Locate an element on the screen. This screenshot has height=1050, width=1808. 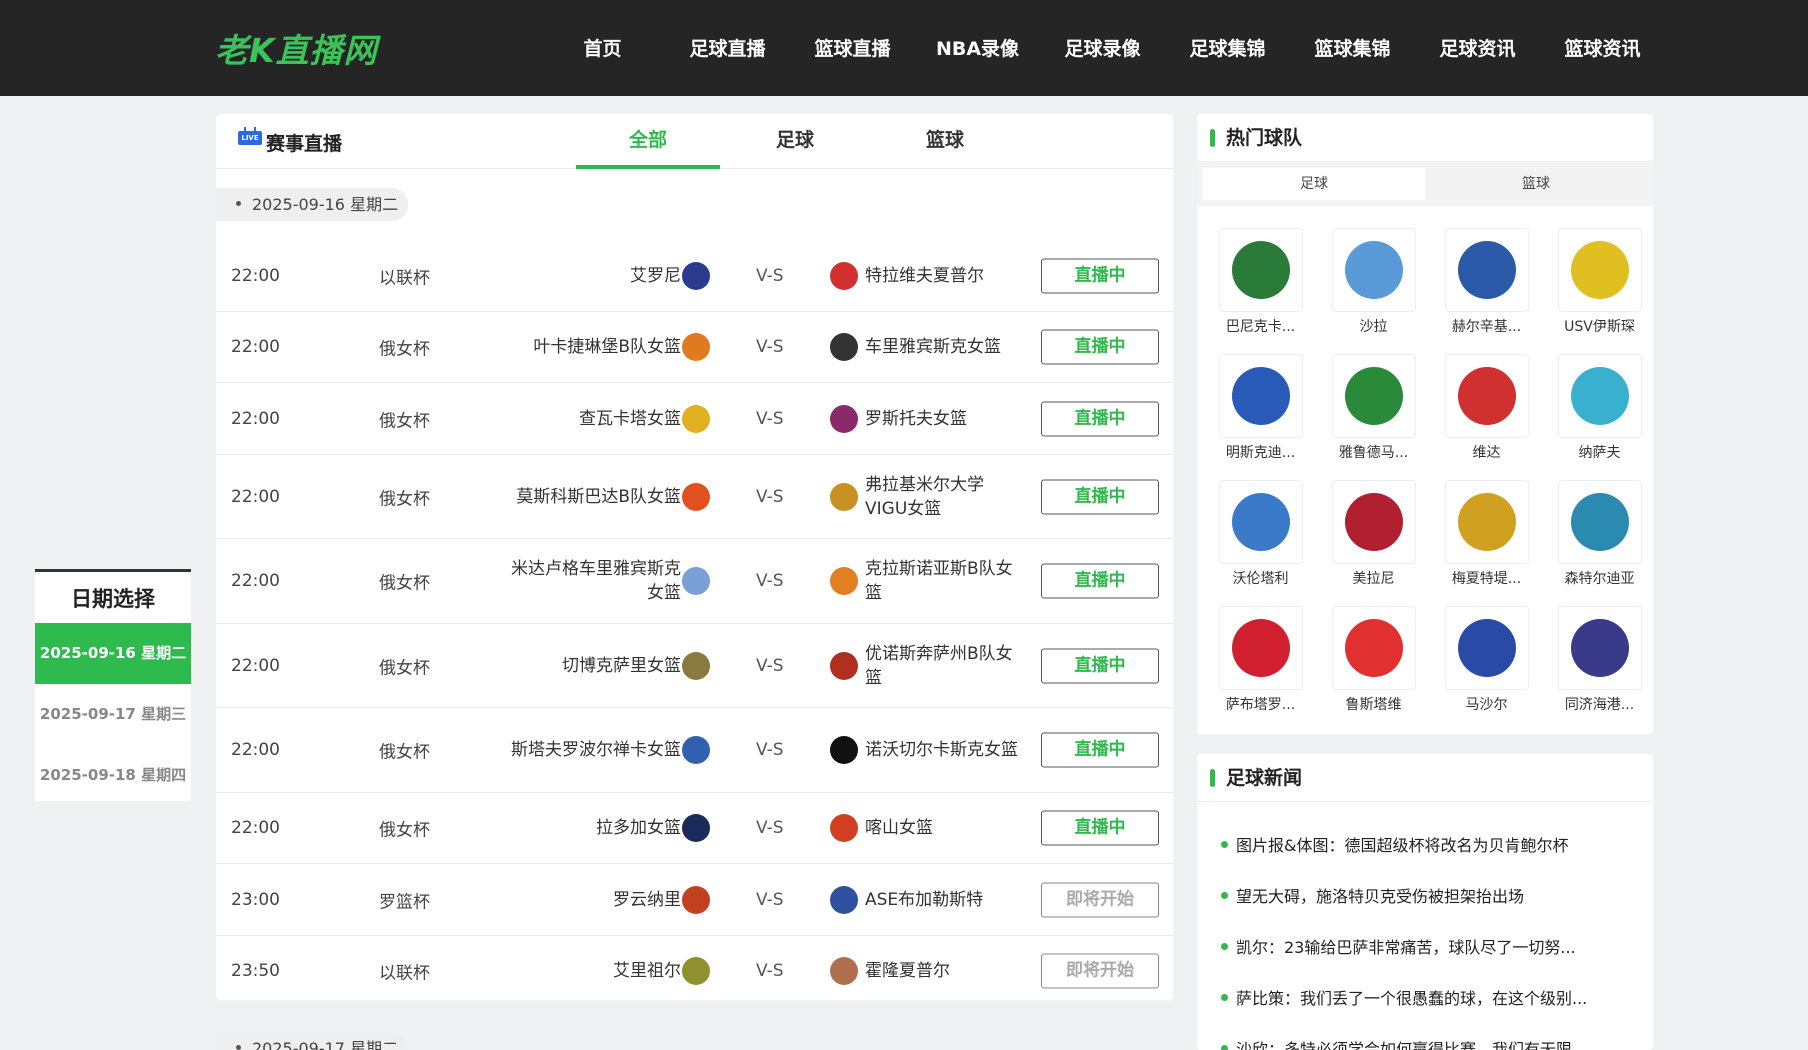
team-card: 鲁斯塔维 is located at coordinates (1373, 659).